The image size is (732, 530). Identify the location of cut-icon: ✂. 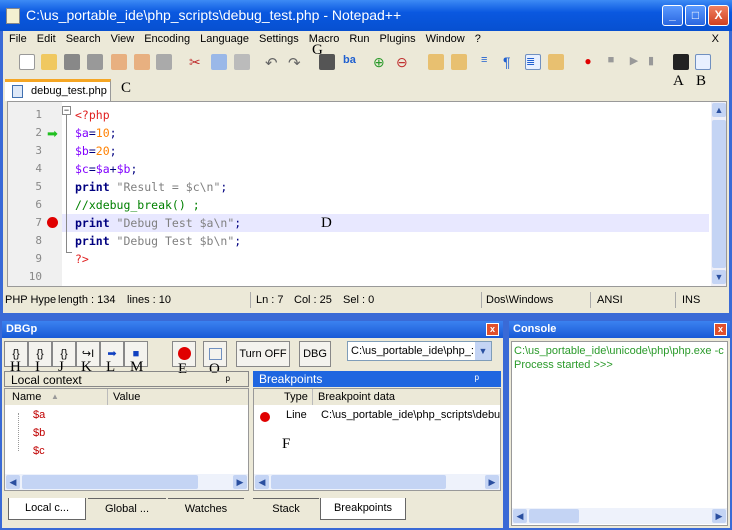
(197, 62).